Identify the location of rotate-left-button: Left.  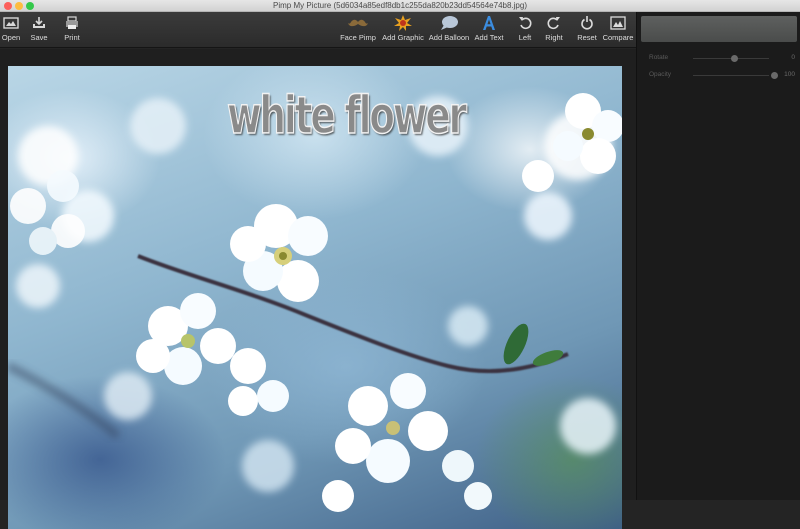
(525, 30).